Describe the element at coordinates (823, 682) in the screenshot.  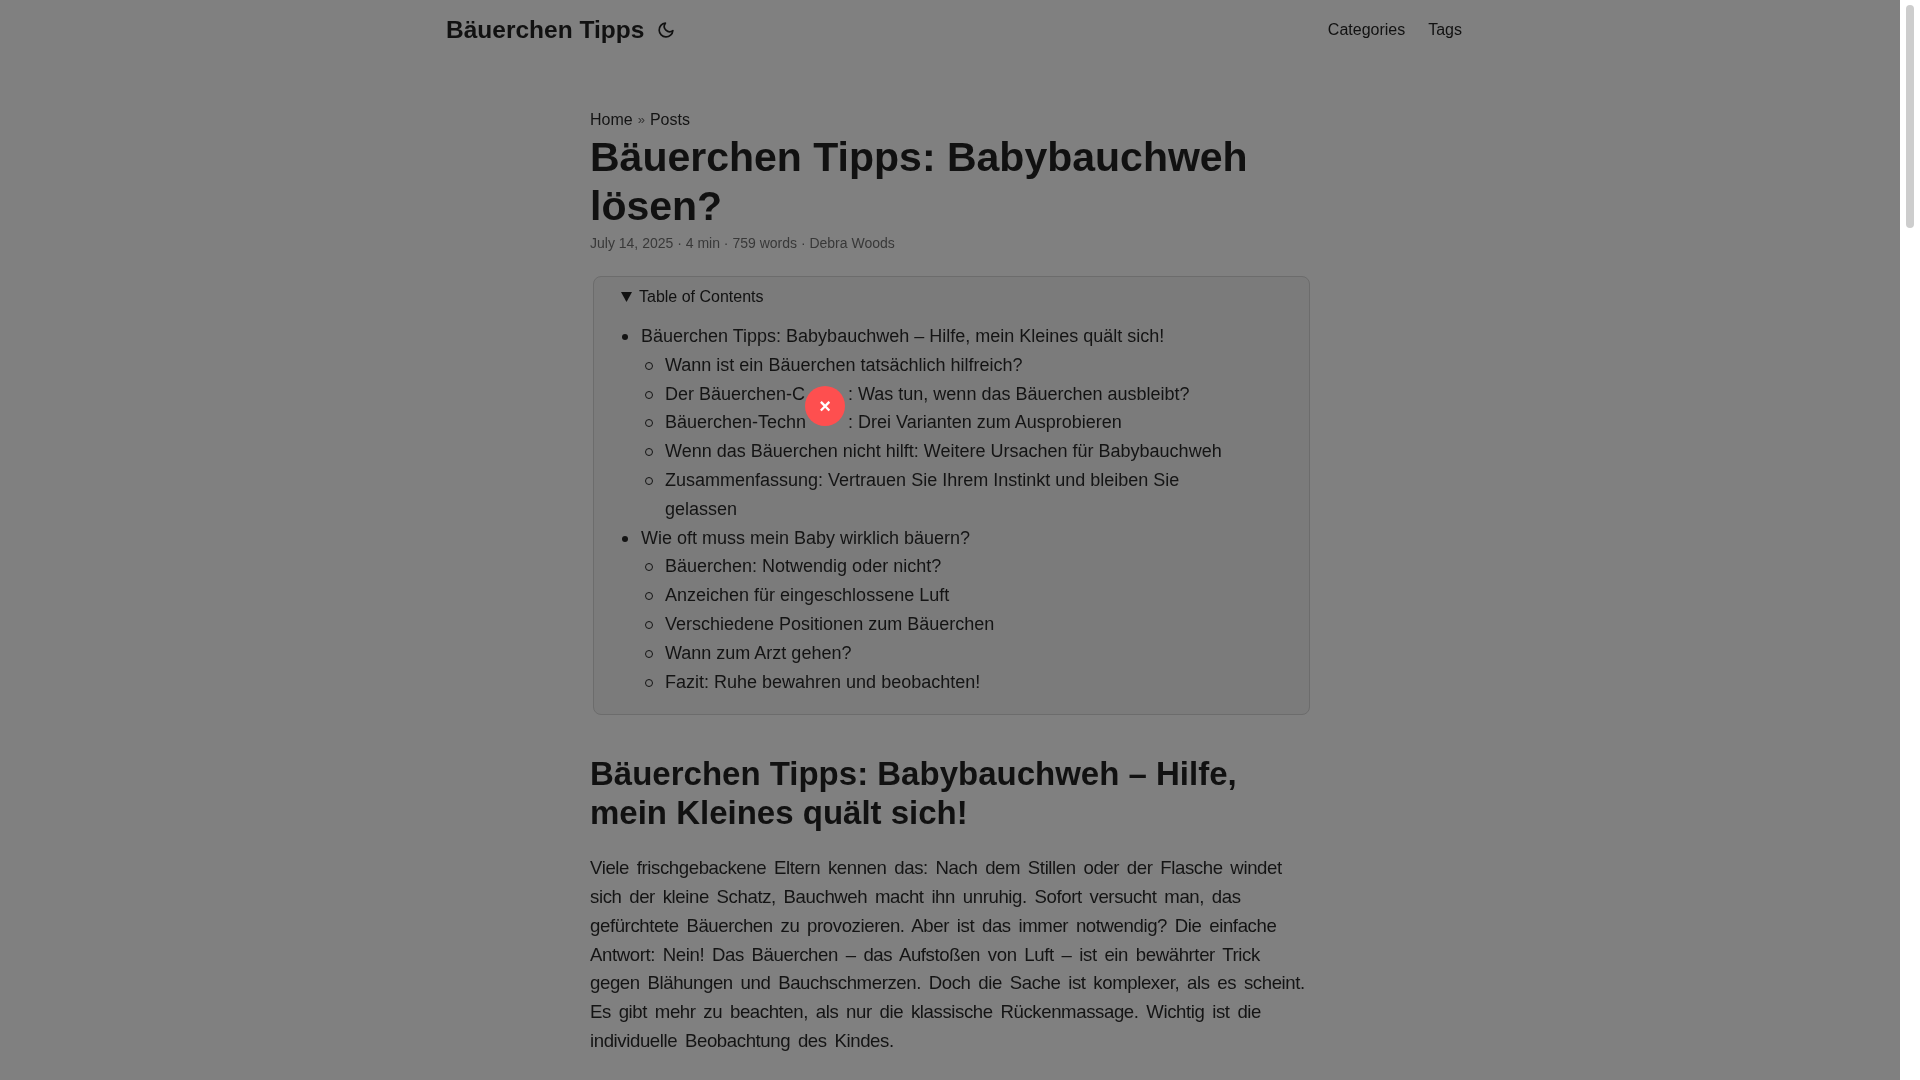
I see `toc-link: Fazit: Ruhe bewahren und beobachten!` at that location.